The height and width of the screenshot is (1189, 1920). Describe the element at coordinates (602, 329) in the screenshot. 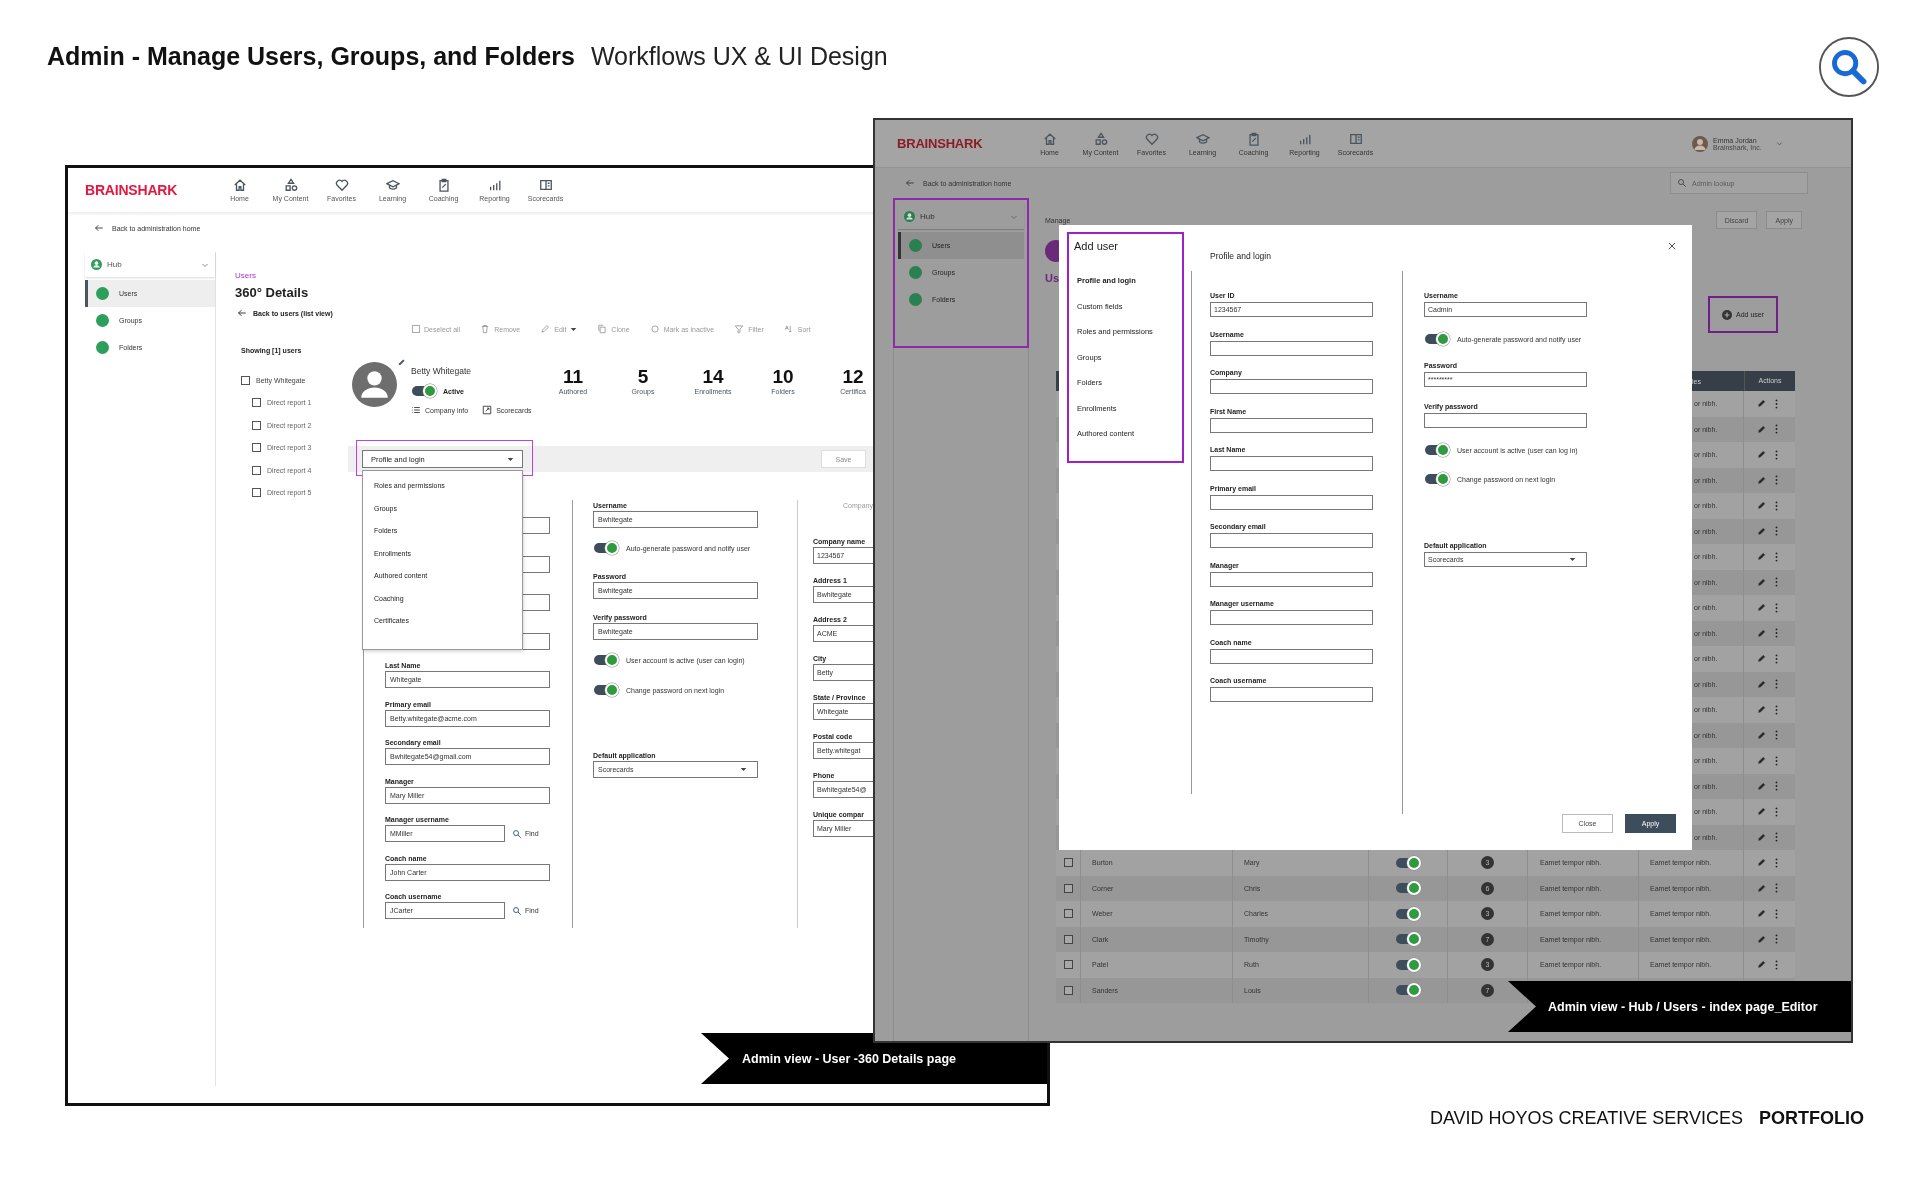

I see `copy-icon` at that location.